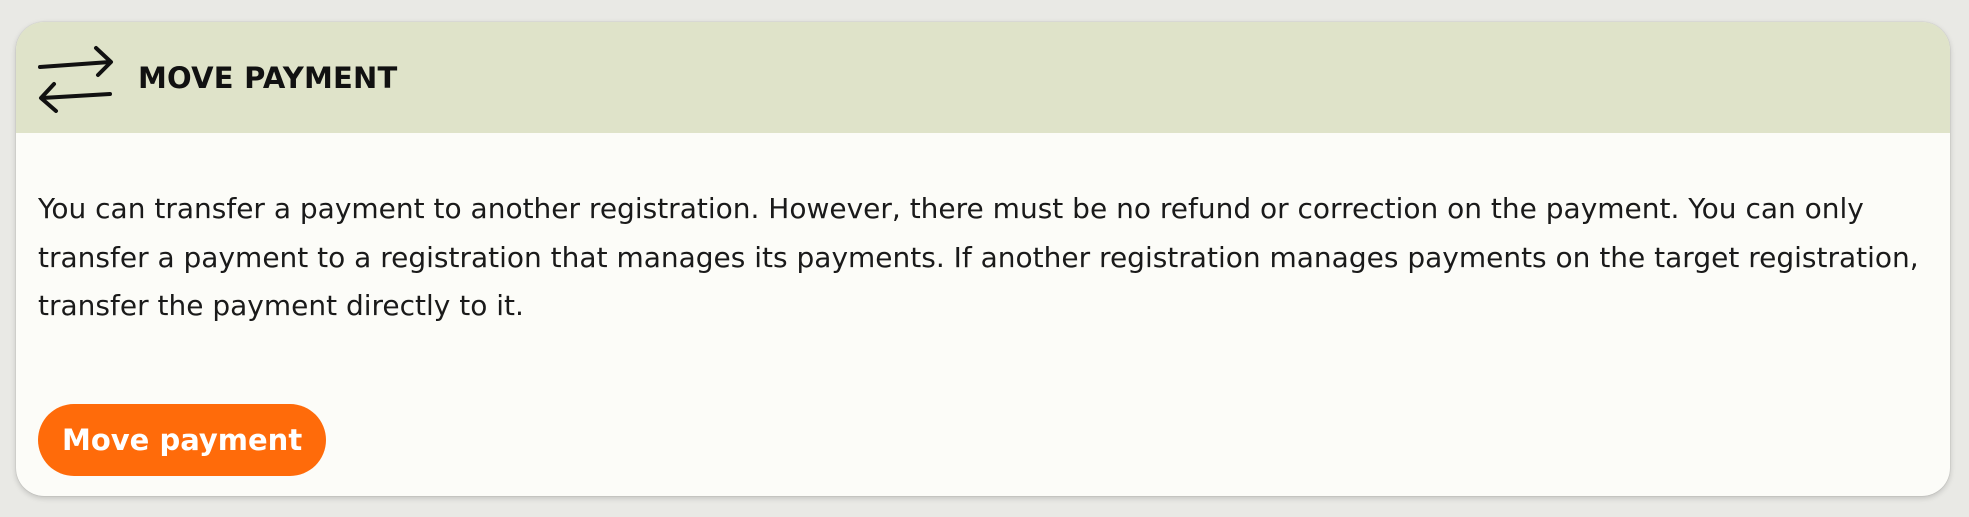 This screenshot has height=517, width=1969. Describe the element at coordinates (182, 440) in the screenshot. I see `move-payment-button: Move payment` at that location.